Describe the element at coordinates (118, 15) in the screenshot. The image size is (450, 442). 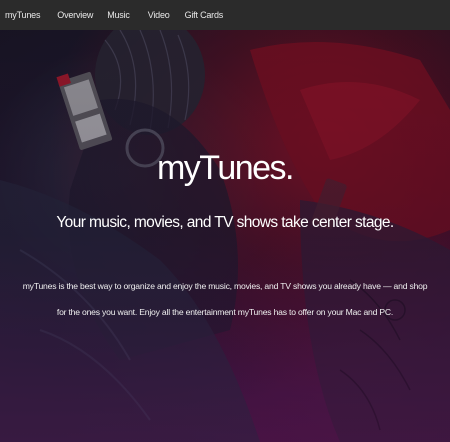
I see `nav-link-music: Music` at that location.